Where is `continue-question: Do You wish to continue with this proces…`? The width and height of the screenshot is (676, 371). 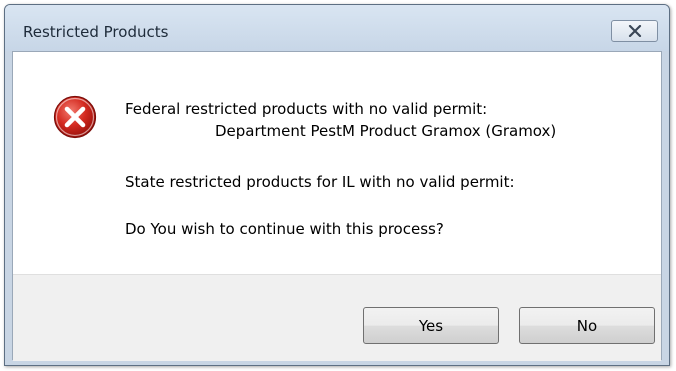
continue-question: Do You wish to continue with this proces… is located at coordinates (284, 229).